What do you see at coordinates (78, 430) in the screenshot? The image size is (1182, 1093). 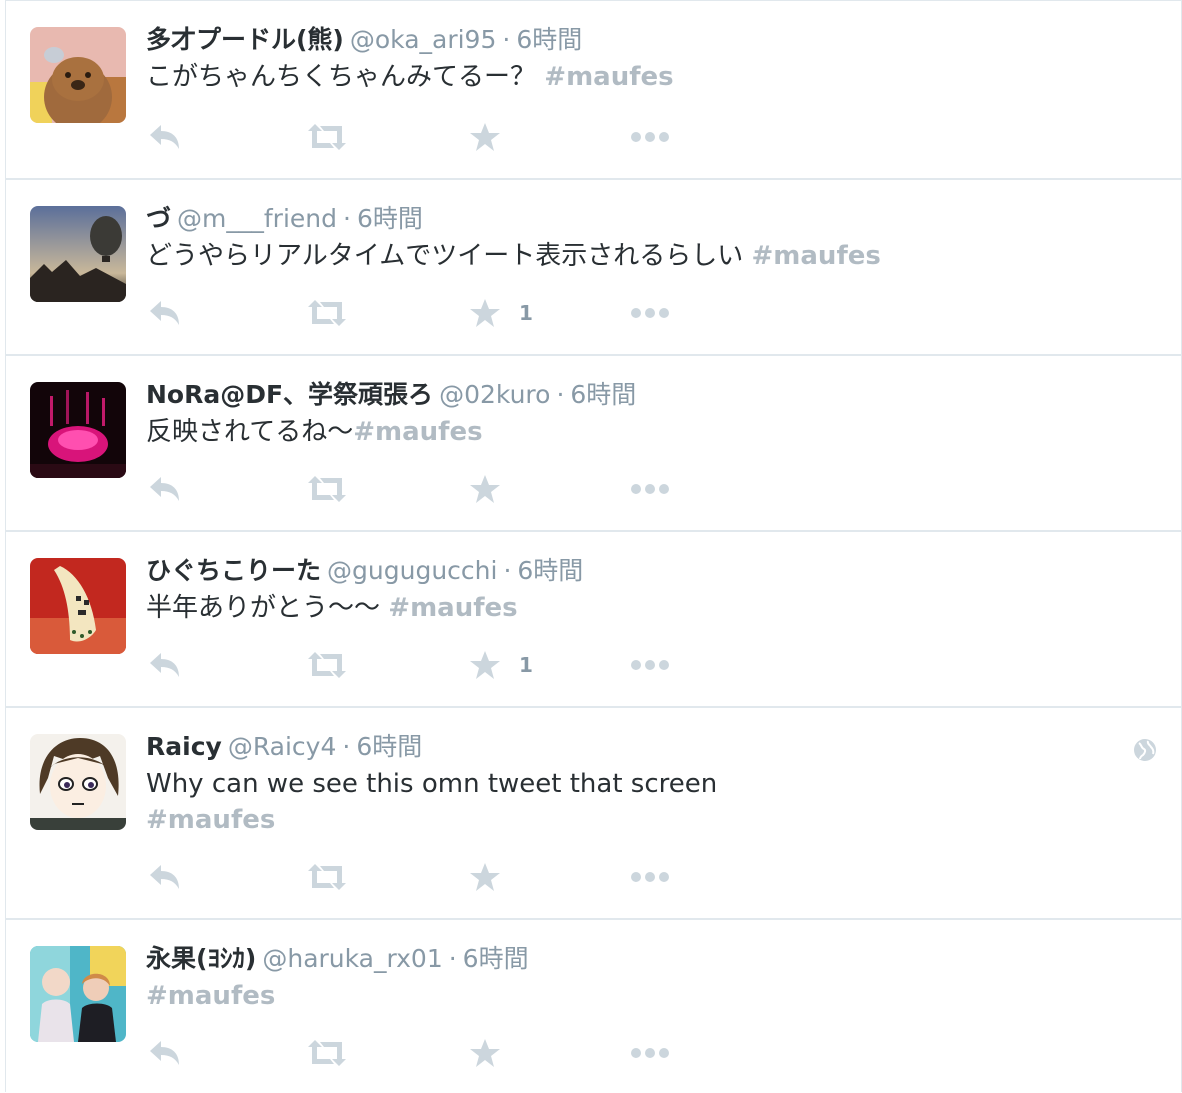 I see `pink-light-avatar` at bounding box center [78, 430].